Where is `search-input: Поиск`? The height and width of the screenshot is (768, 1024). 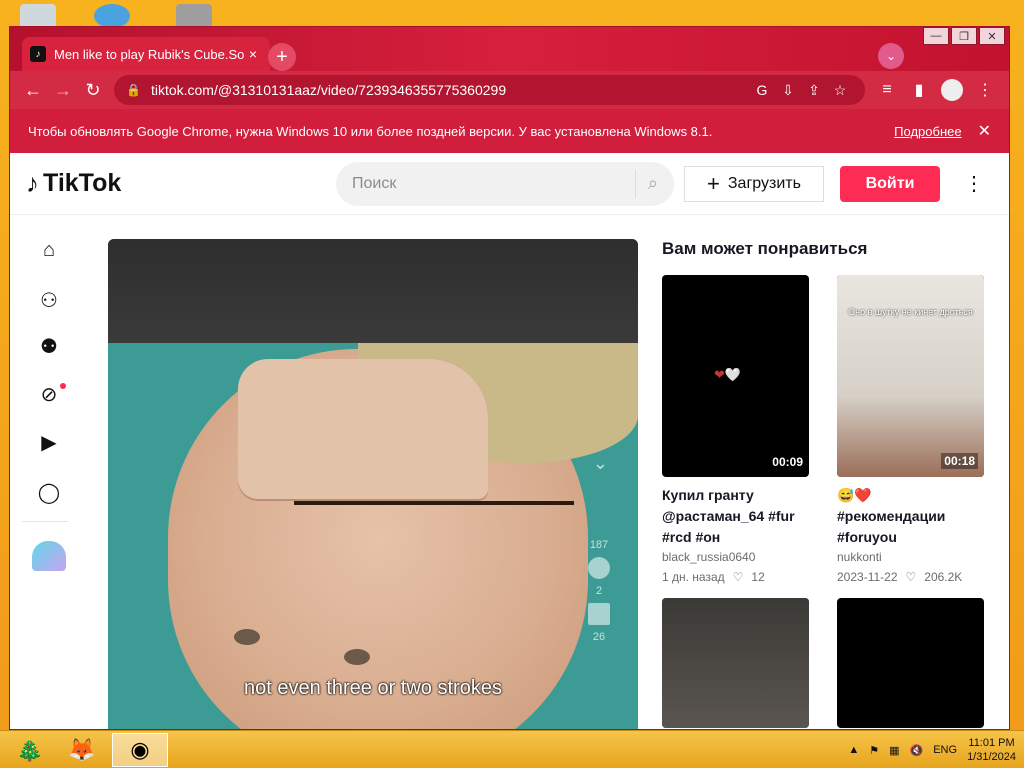
search-input: Поиск is located at coordinates (493, 184).